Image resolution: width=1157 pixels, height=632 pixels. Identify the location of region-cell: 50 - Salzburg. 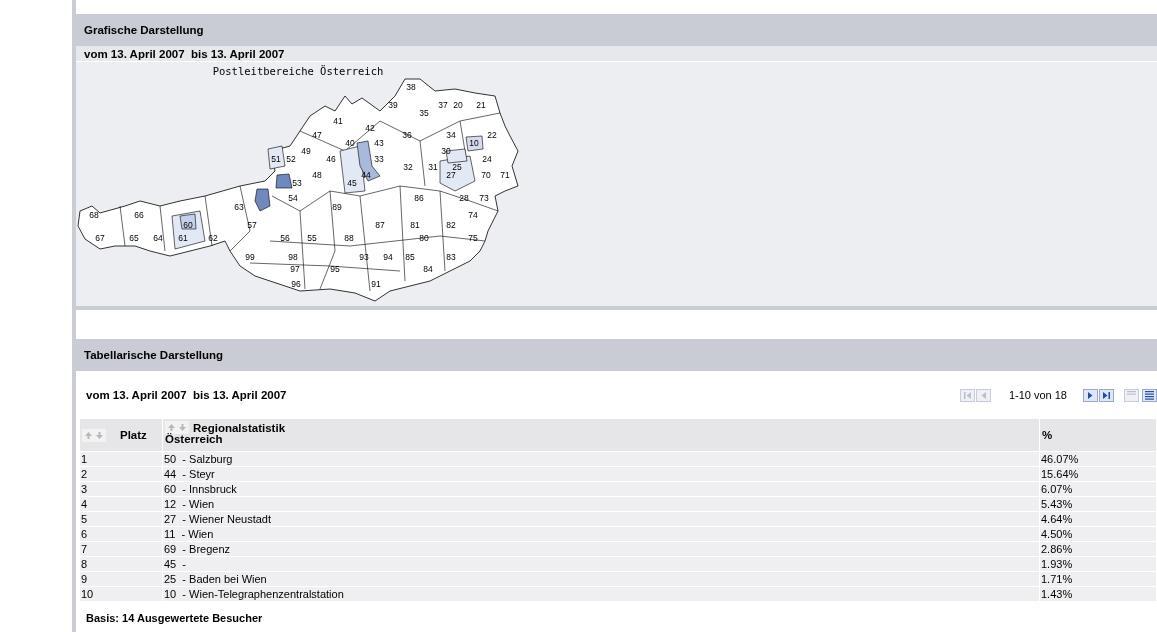
(601, 459).